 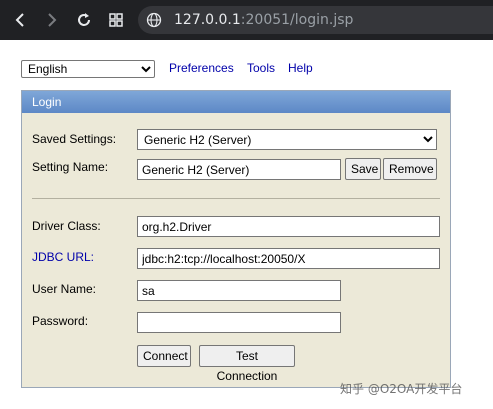 I want to click on url-path: :20051/login.jsp, so click(x=297, y=20).